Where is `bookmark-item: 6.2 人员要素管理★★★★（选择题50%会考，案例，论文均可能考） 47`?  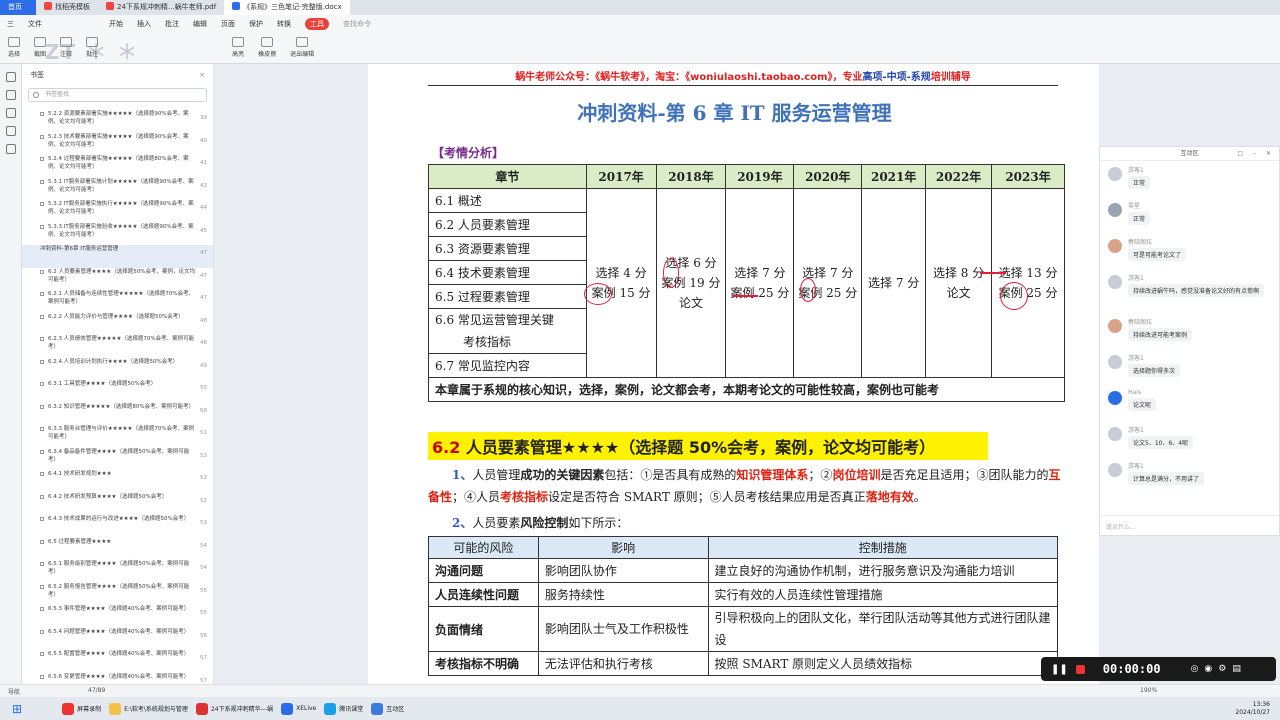 bookmark-item: 6.2 人员要素管理★★★★（选择题50%会考，案例，论文均可能考） 47 is located at coordinates (117, 279).